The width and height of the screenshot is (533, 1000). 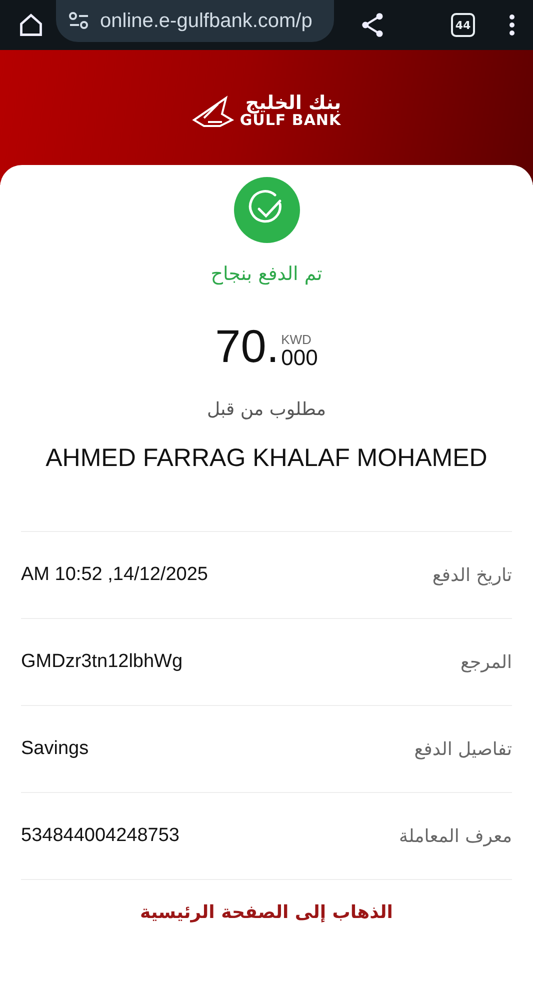 What do you see at coordinates (266, 409) in the screenshot?
I see `requested-by-label: مطلوب من قبل` at bounding box center [266, 409].